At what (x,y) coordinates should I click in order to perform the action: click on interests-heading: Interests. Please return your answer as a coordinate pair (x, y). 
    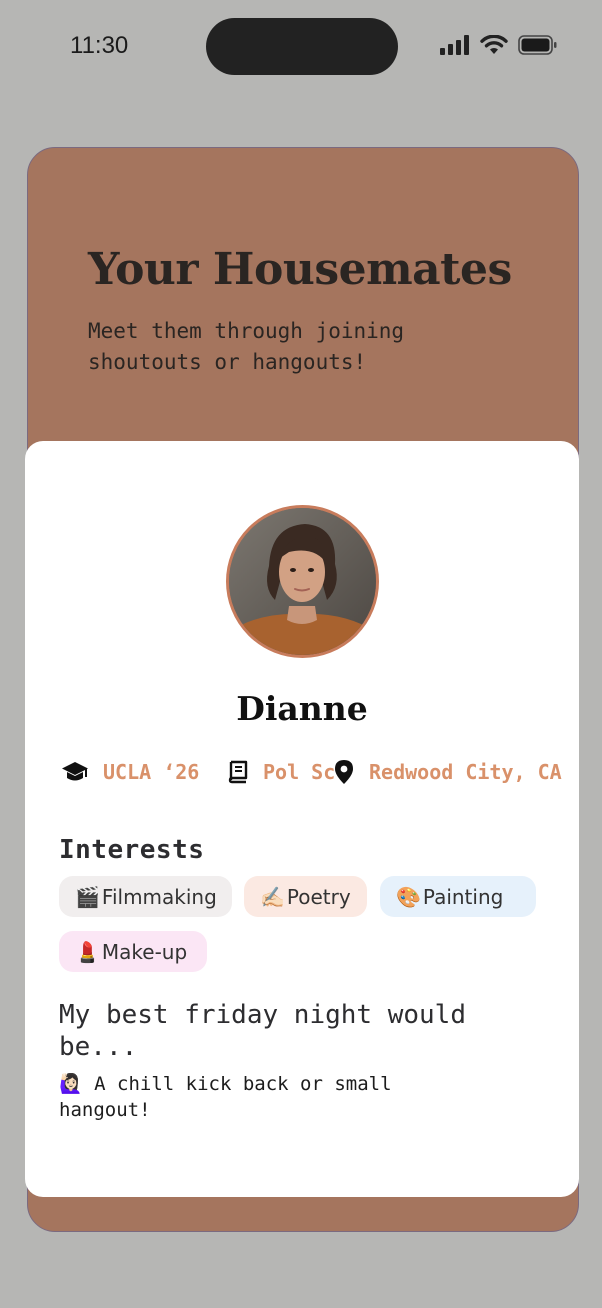
    Looking at the image, I should click on (132, 850).